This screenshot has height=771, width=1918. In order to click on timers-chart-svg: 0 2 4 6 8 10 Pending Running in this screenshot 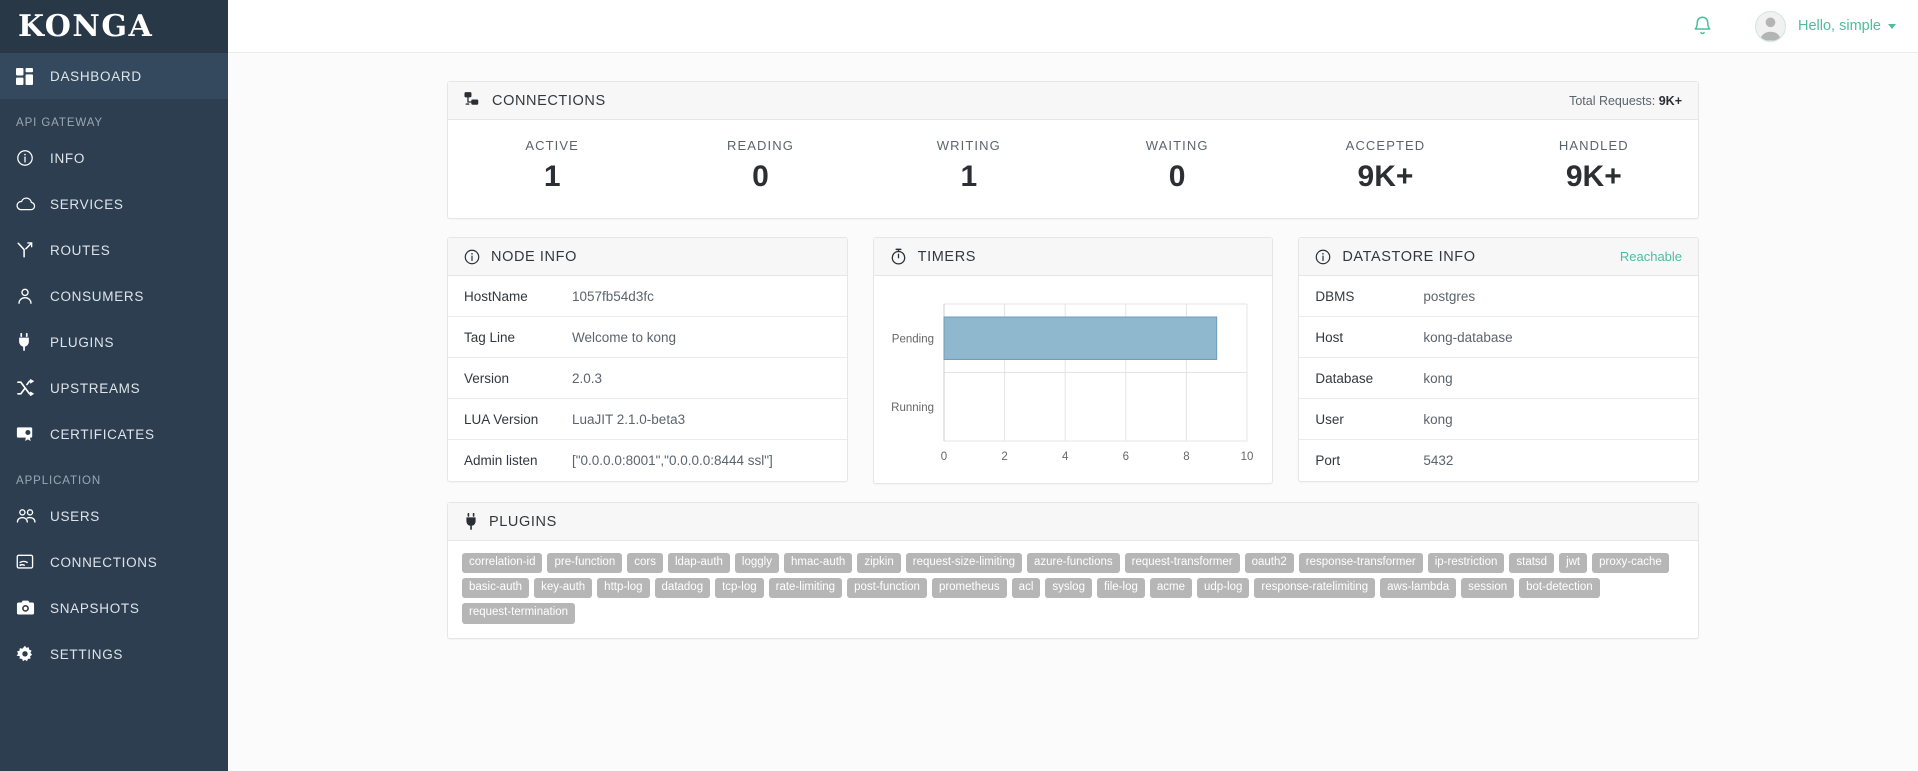, I will do `click(1072, 383)`.